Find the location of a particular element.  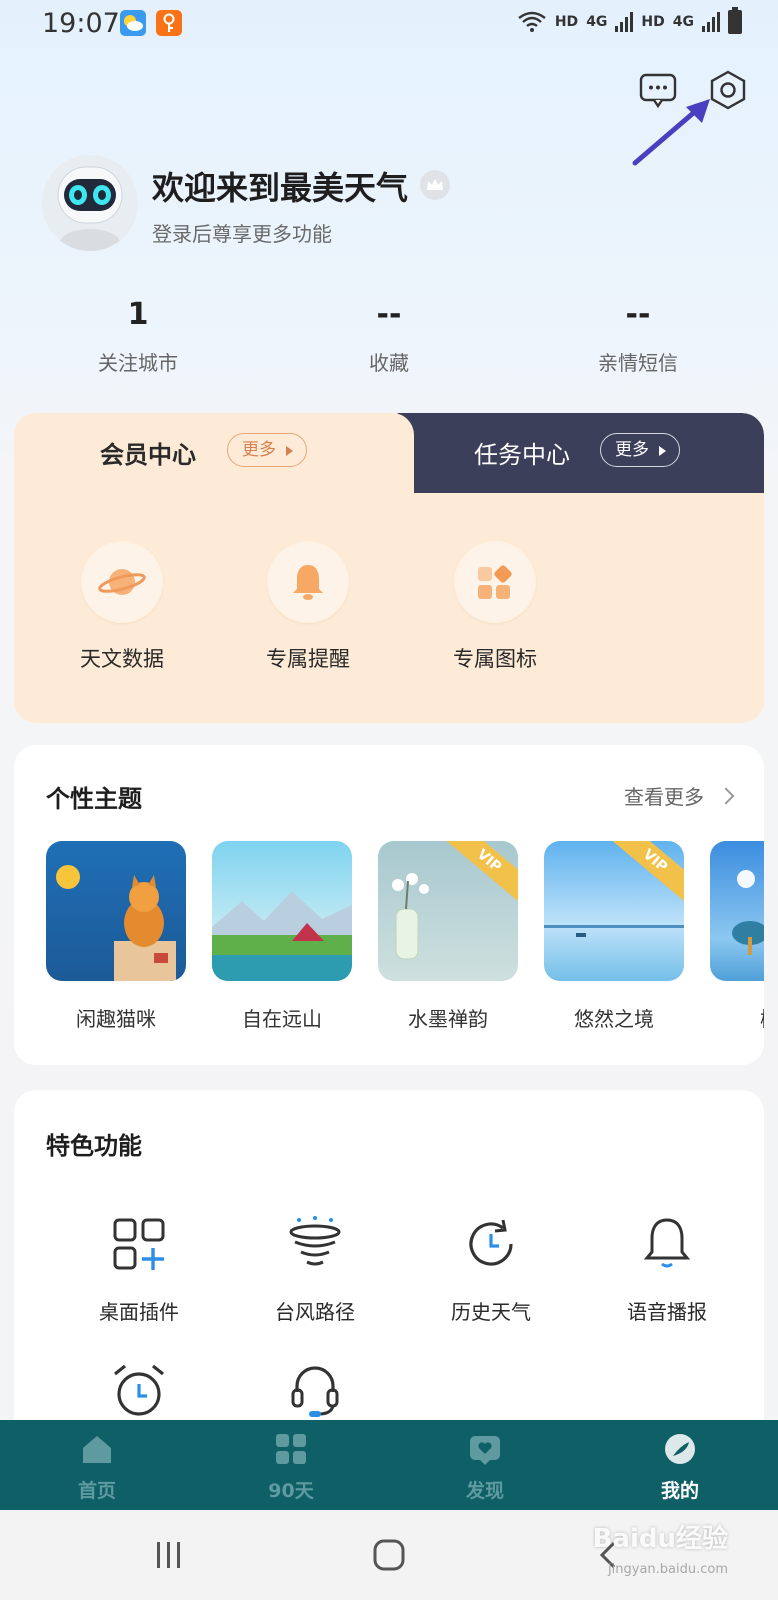

voice-bell-icon is located at coordinates (667, 1243).